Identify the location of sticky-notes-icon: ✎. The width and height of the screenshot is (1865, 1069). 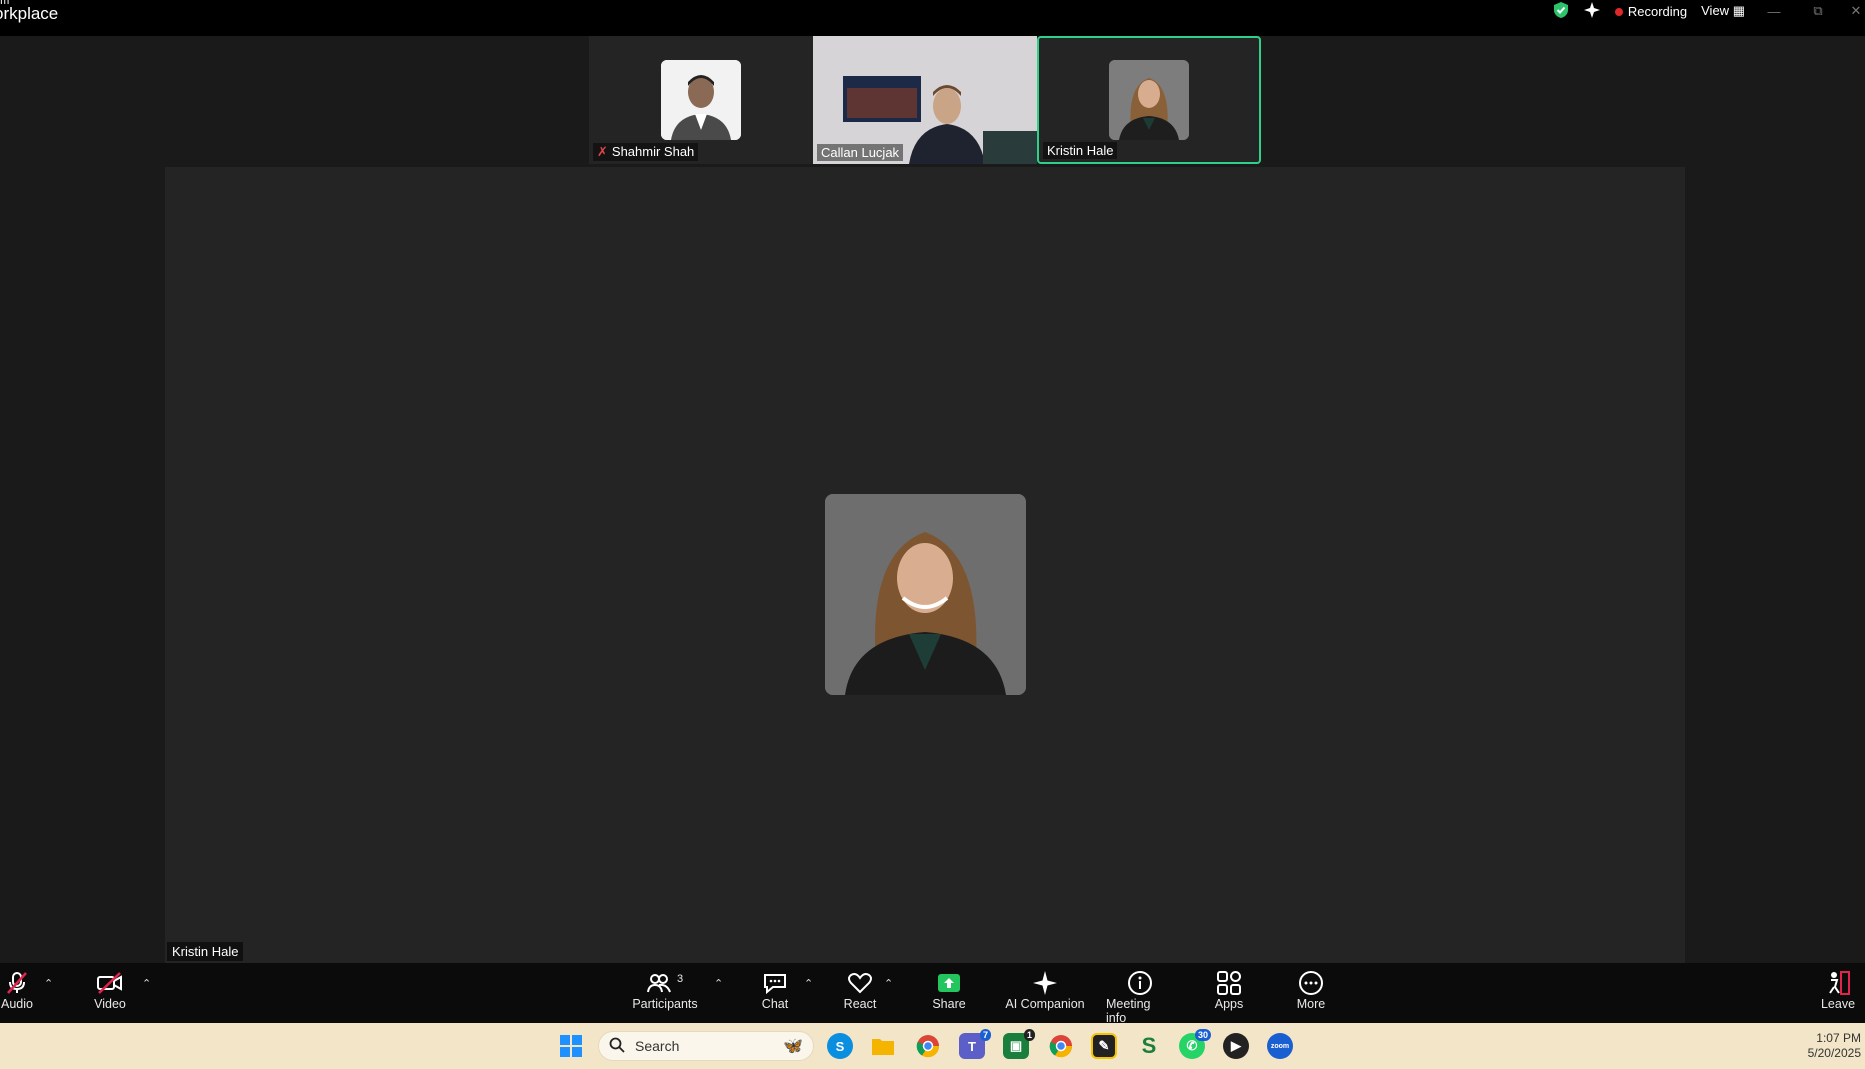
(1104, 1046).